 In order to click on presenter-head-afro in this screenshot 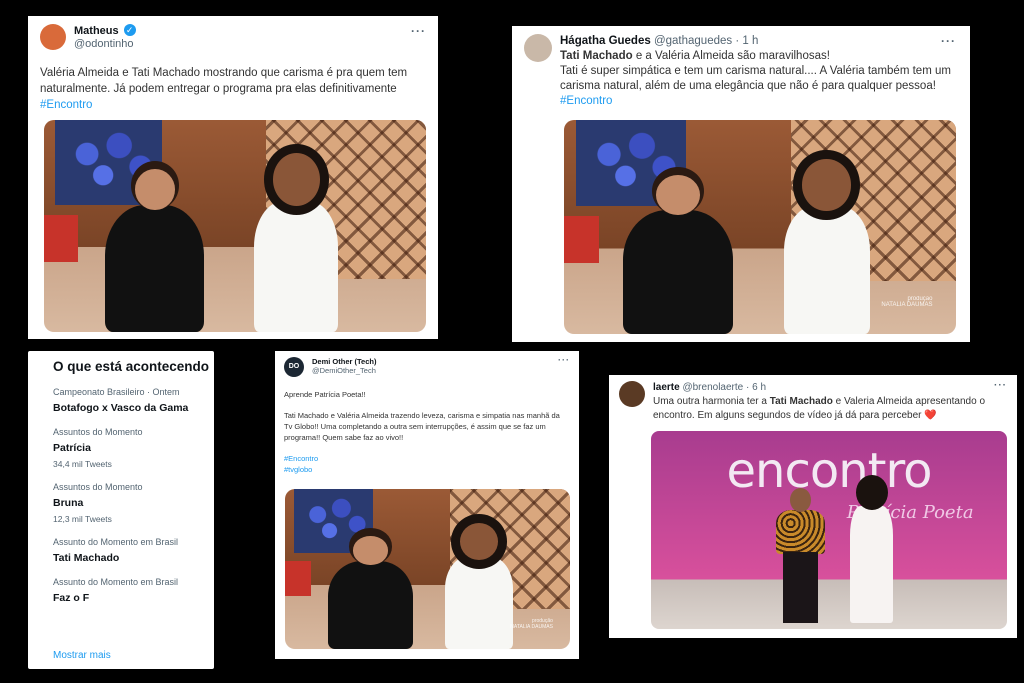, I will do `click(871, 492)`.